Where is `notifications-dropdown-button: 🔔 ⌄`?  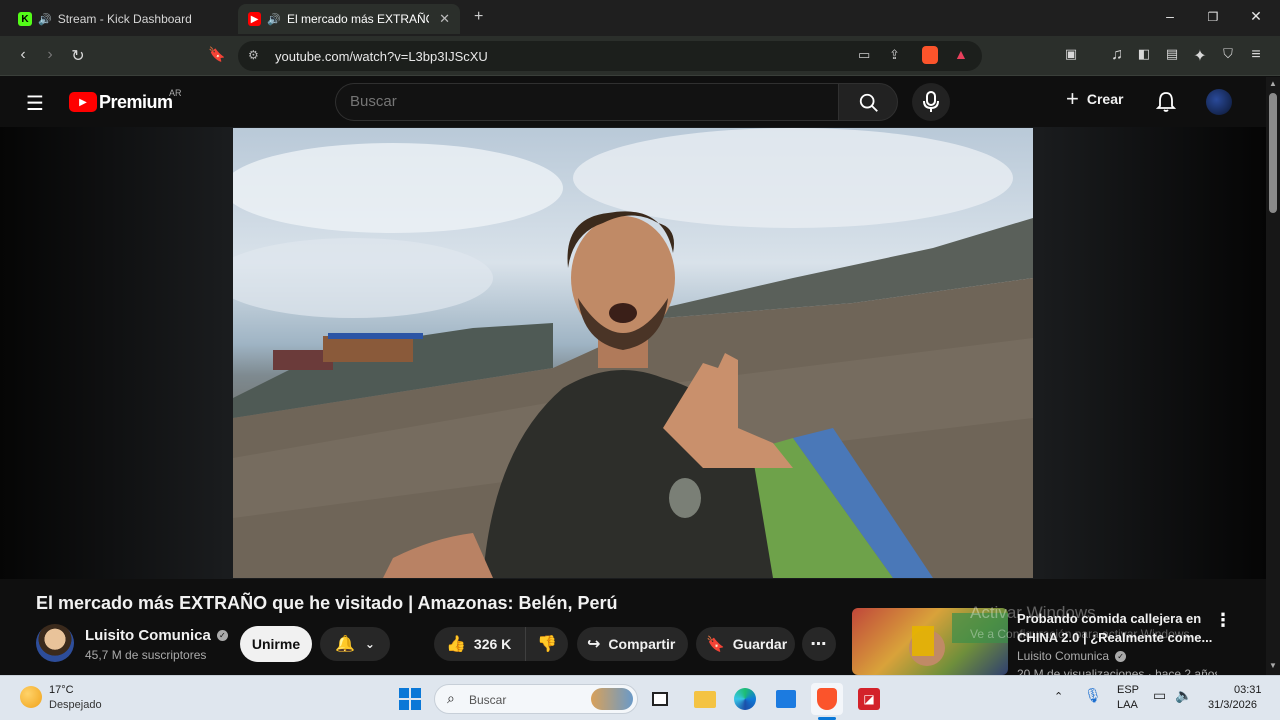
notifications-dropdown-button: 🔔 ⌄ is located at coordinates (355, 644).